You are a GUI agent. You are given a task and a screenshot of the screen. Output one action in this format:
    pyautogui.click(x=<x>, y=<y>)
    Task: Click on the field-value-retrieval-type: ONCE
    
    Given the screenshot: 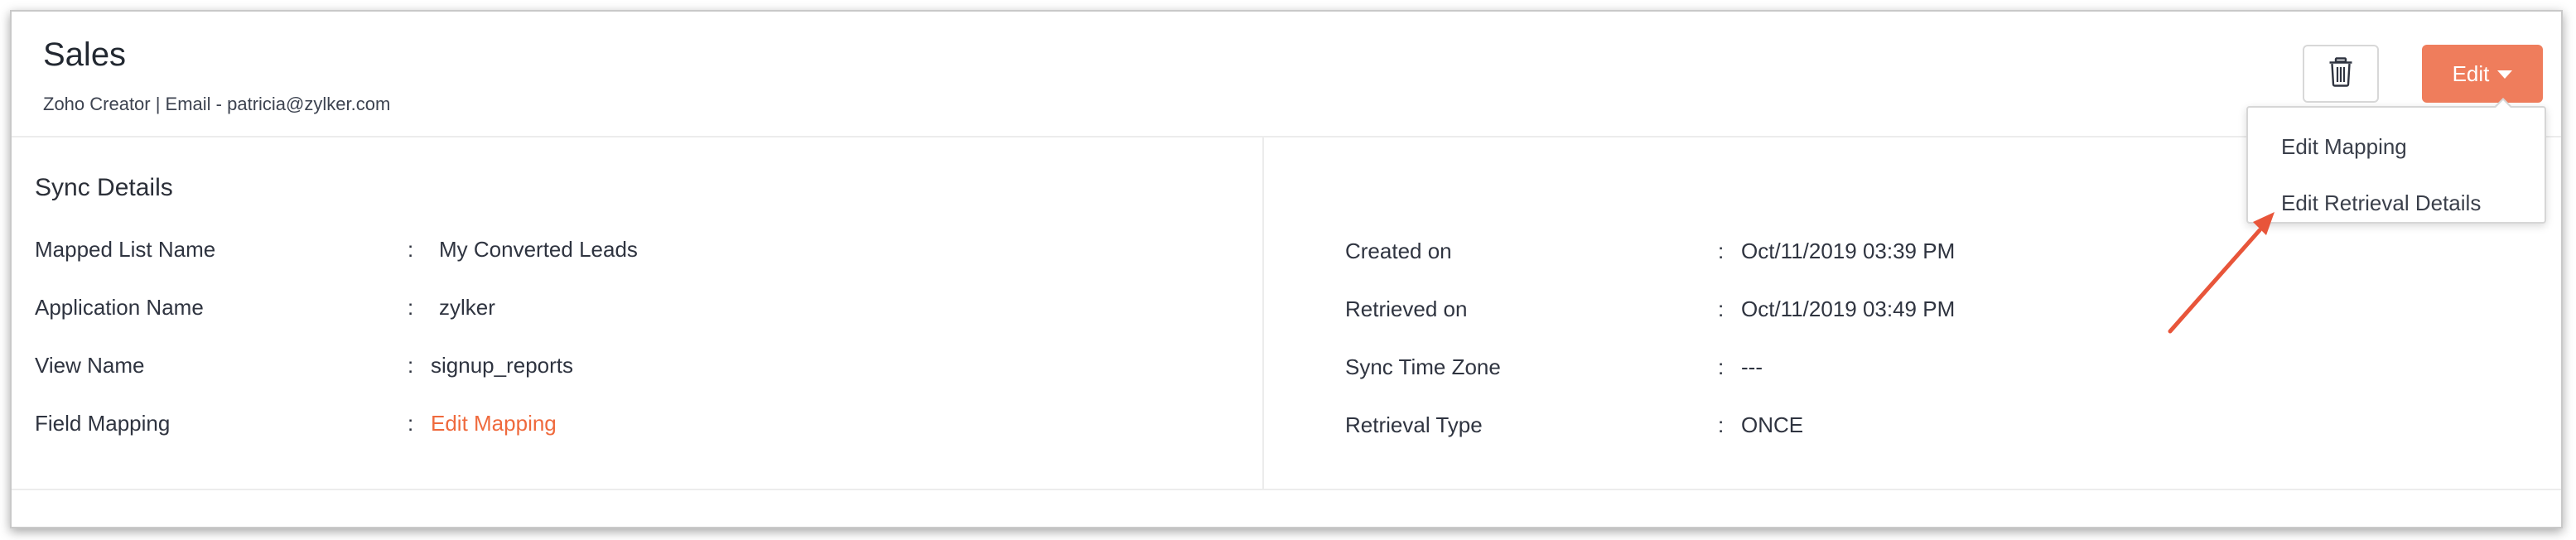 What is the action you would take?
    pyautogui.click(x=1773, y=424)
    